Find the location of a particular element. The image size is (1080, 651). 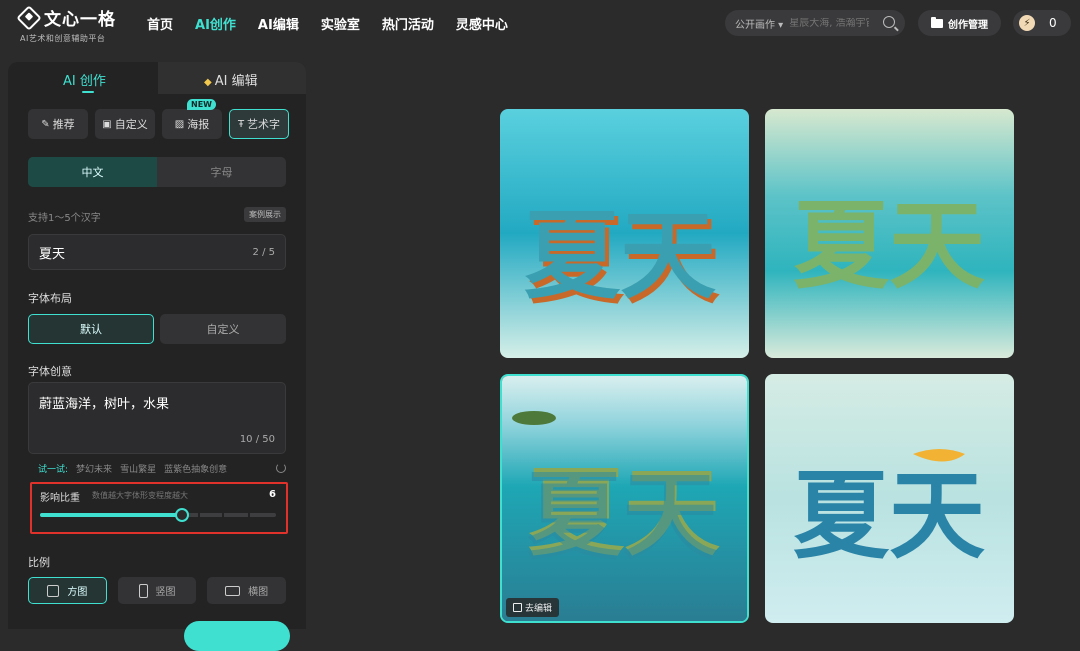

gem-icon: ◆ is located at coordinates (208, 82).